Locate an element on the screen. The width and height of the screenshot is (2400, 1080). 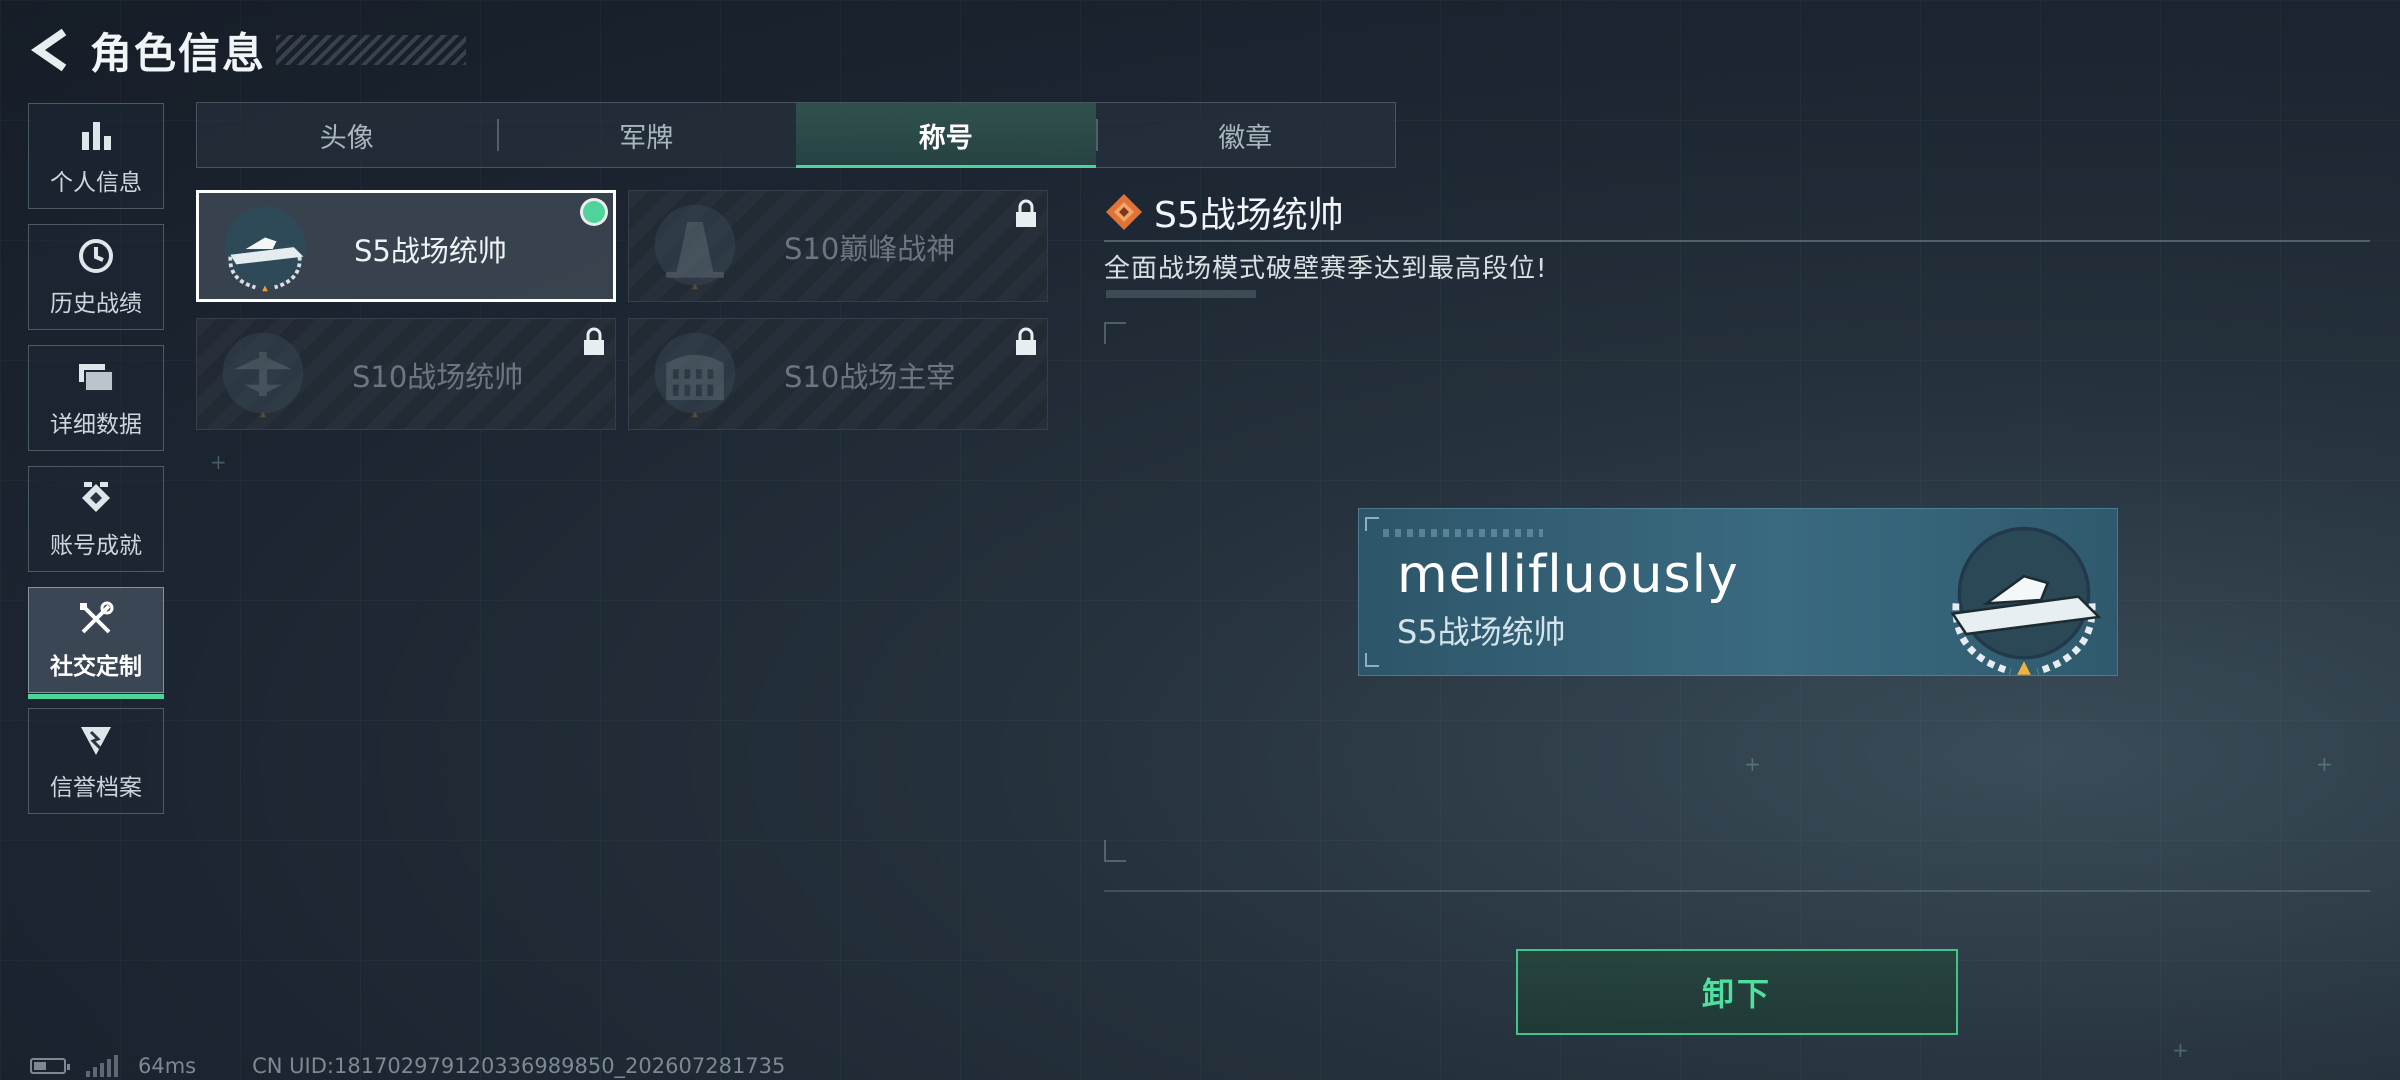
tab-title: 称号 is located at coordinates (946, 135).